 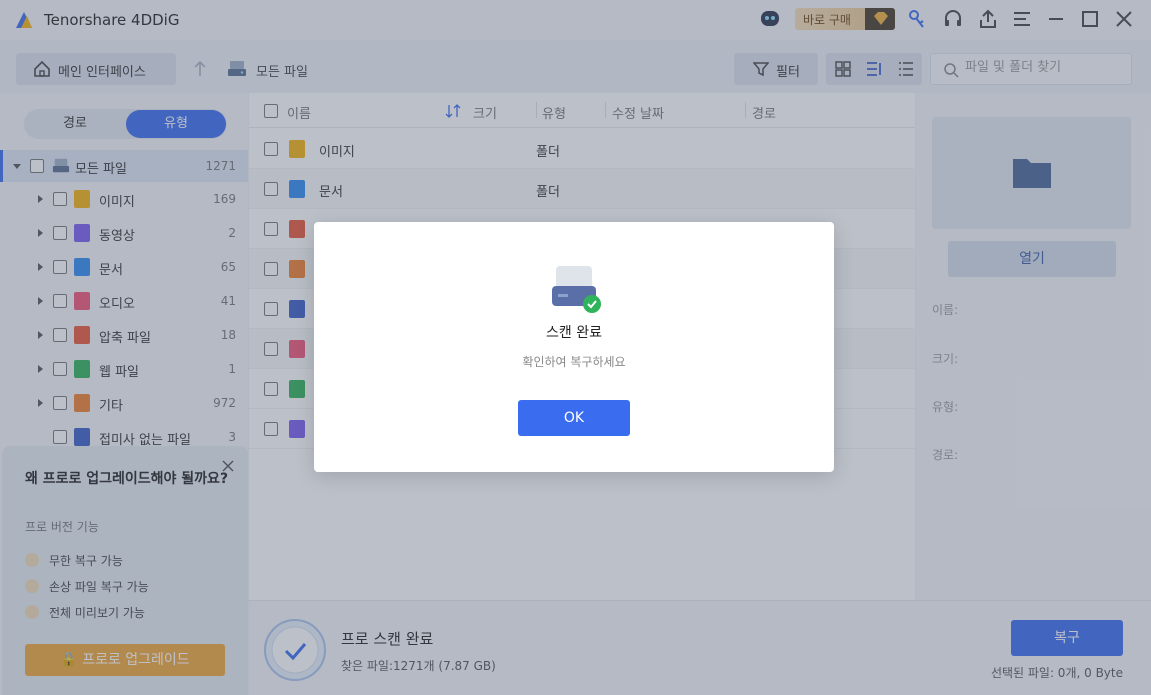 What do you see at coordinates (574, 362) in the screenshot?
I see `dialog-subtitle: 확인하여 복구하세요` at bounding box center [574, 362].